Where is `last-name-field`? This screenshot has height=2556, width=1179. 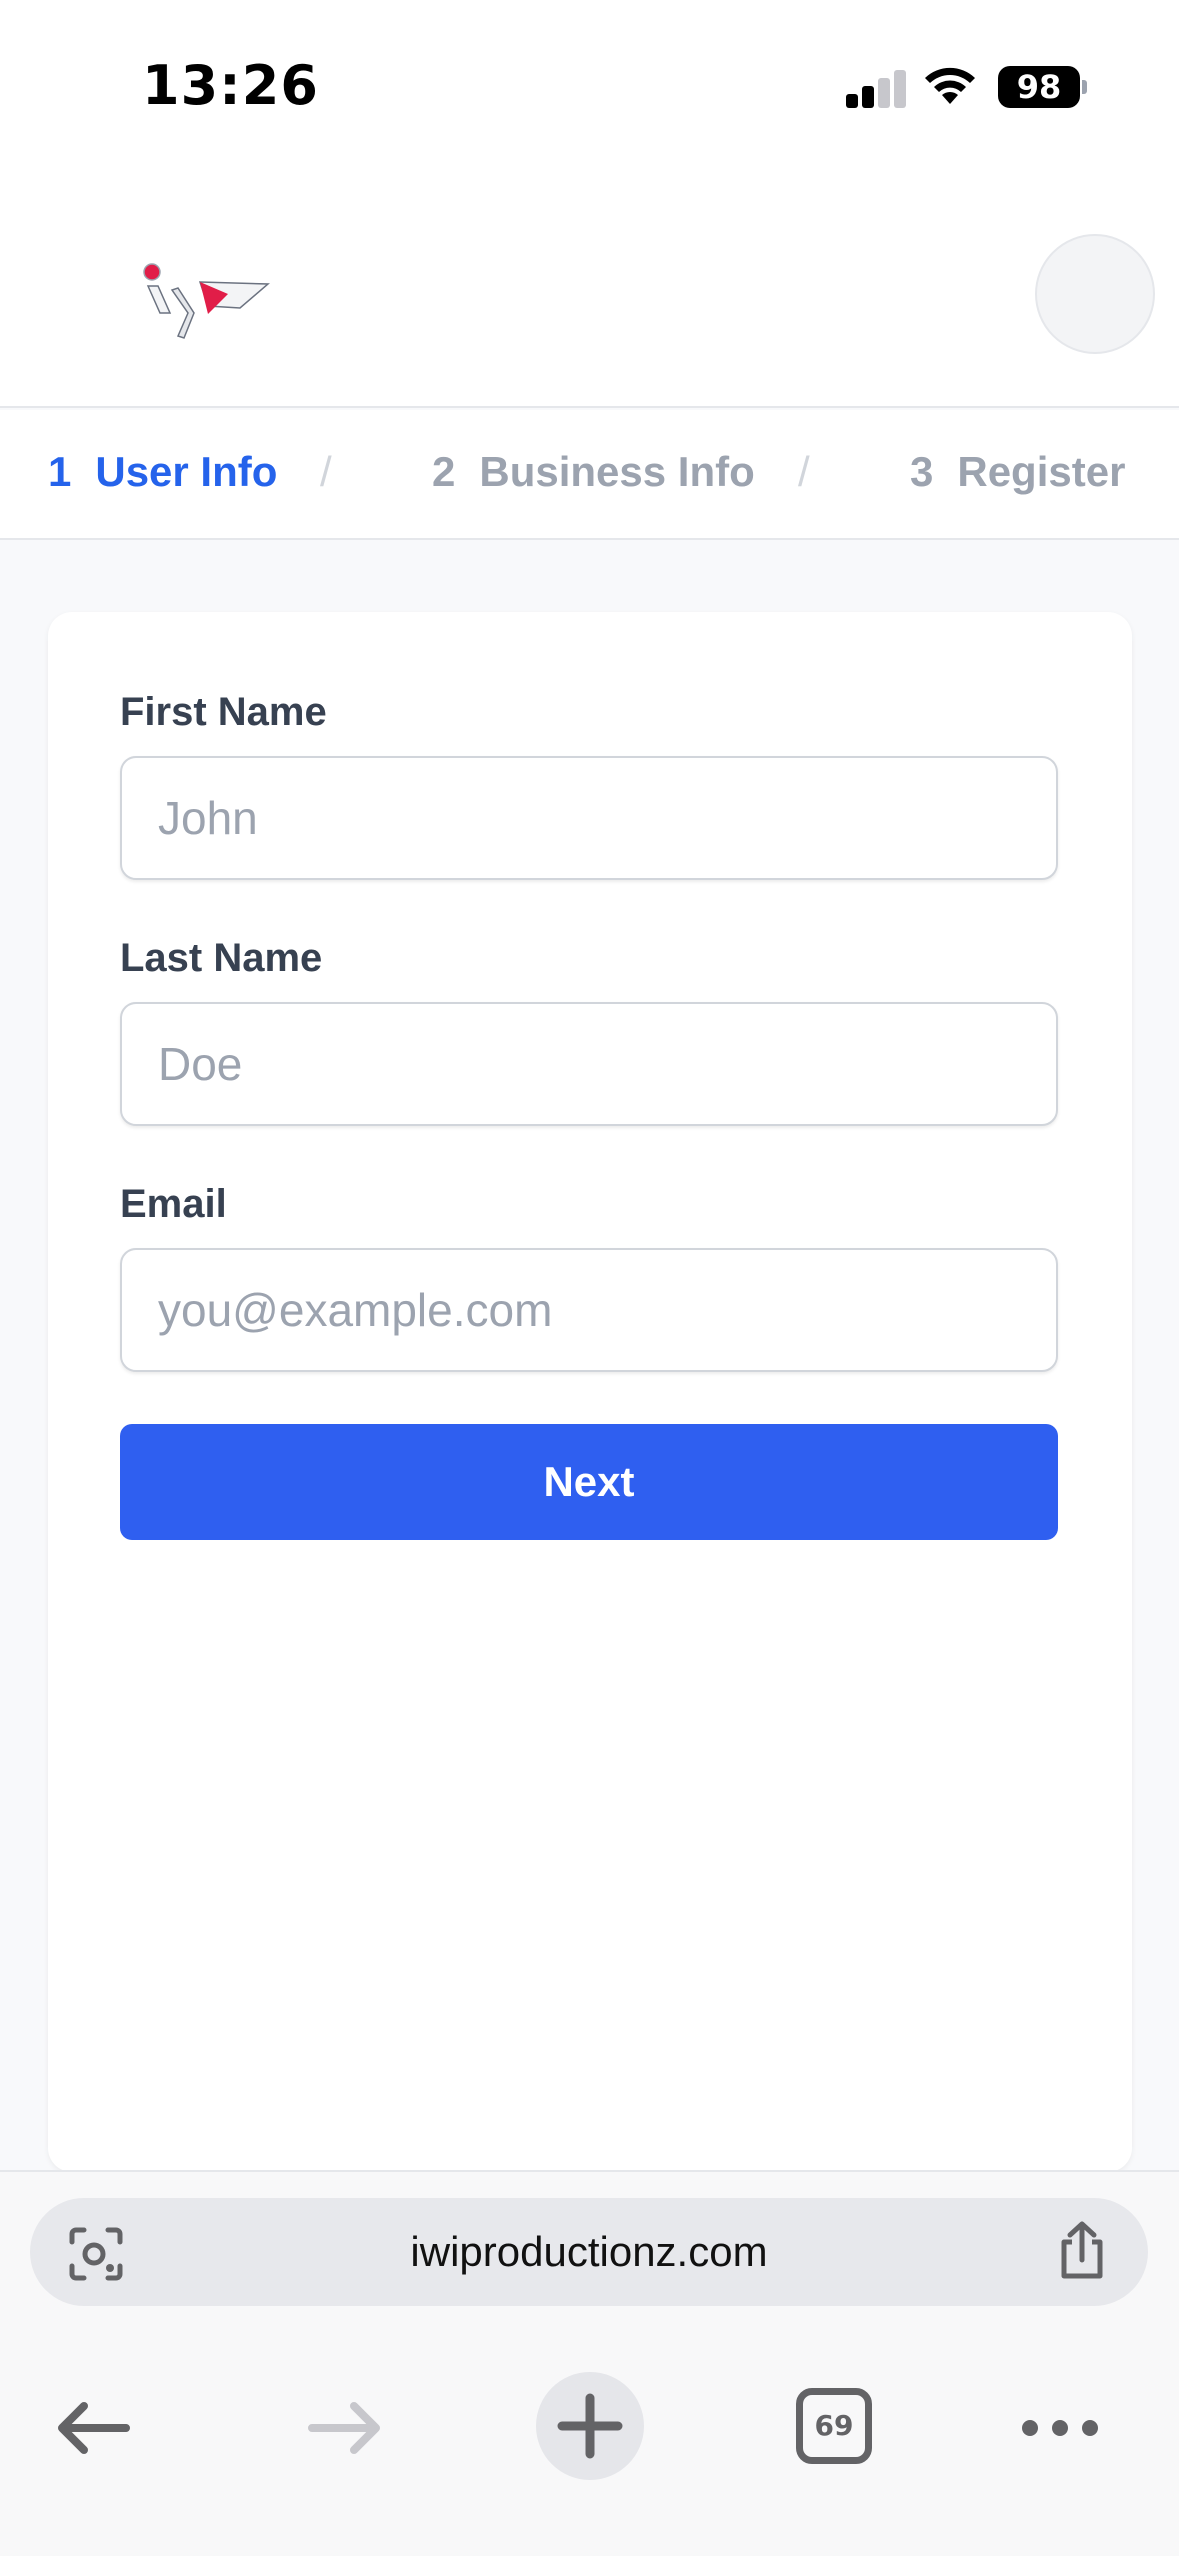 last-name-field is located at coordinates (589, 1064).